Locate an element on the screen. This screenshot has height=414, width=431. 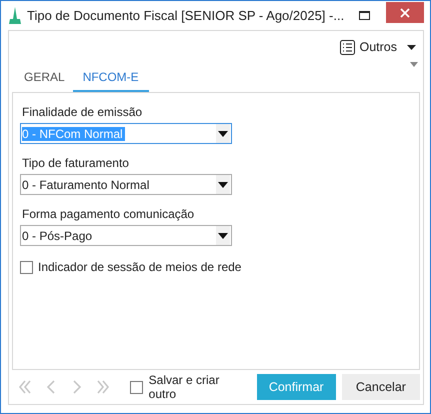
close-button is located at coordinates (405, 12).